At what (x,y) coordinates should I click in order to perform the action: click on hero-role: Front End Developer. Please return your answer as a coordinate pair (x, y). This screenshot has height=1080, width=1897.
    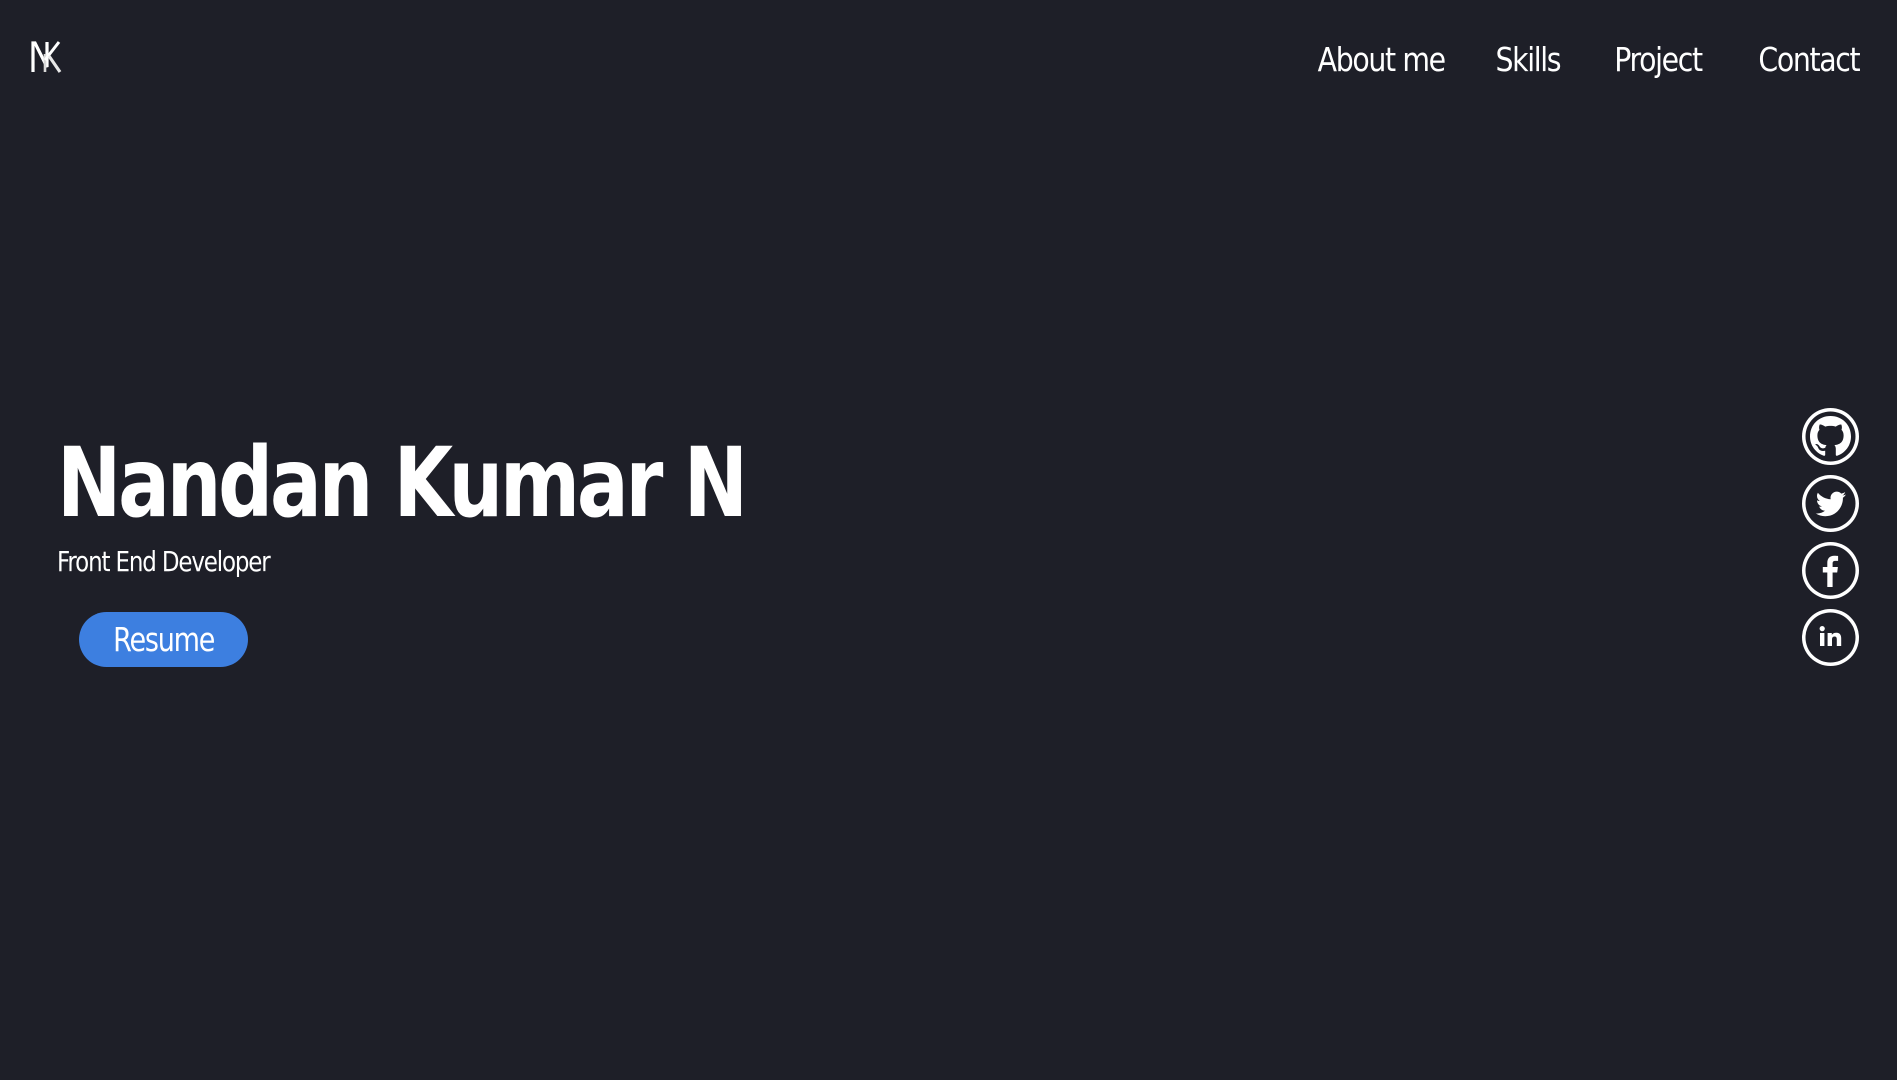
    Looking at the image, I should click on (164, 561).